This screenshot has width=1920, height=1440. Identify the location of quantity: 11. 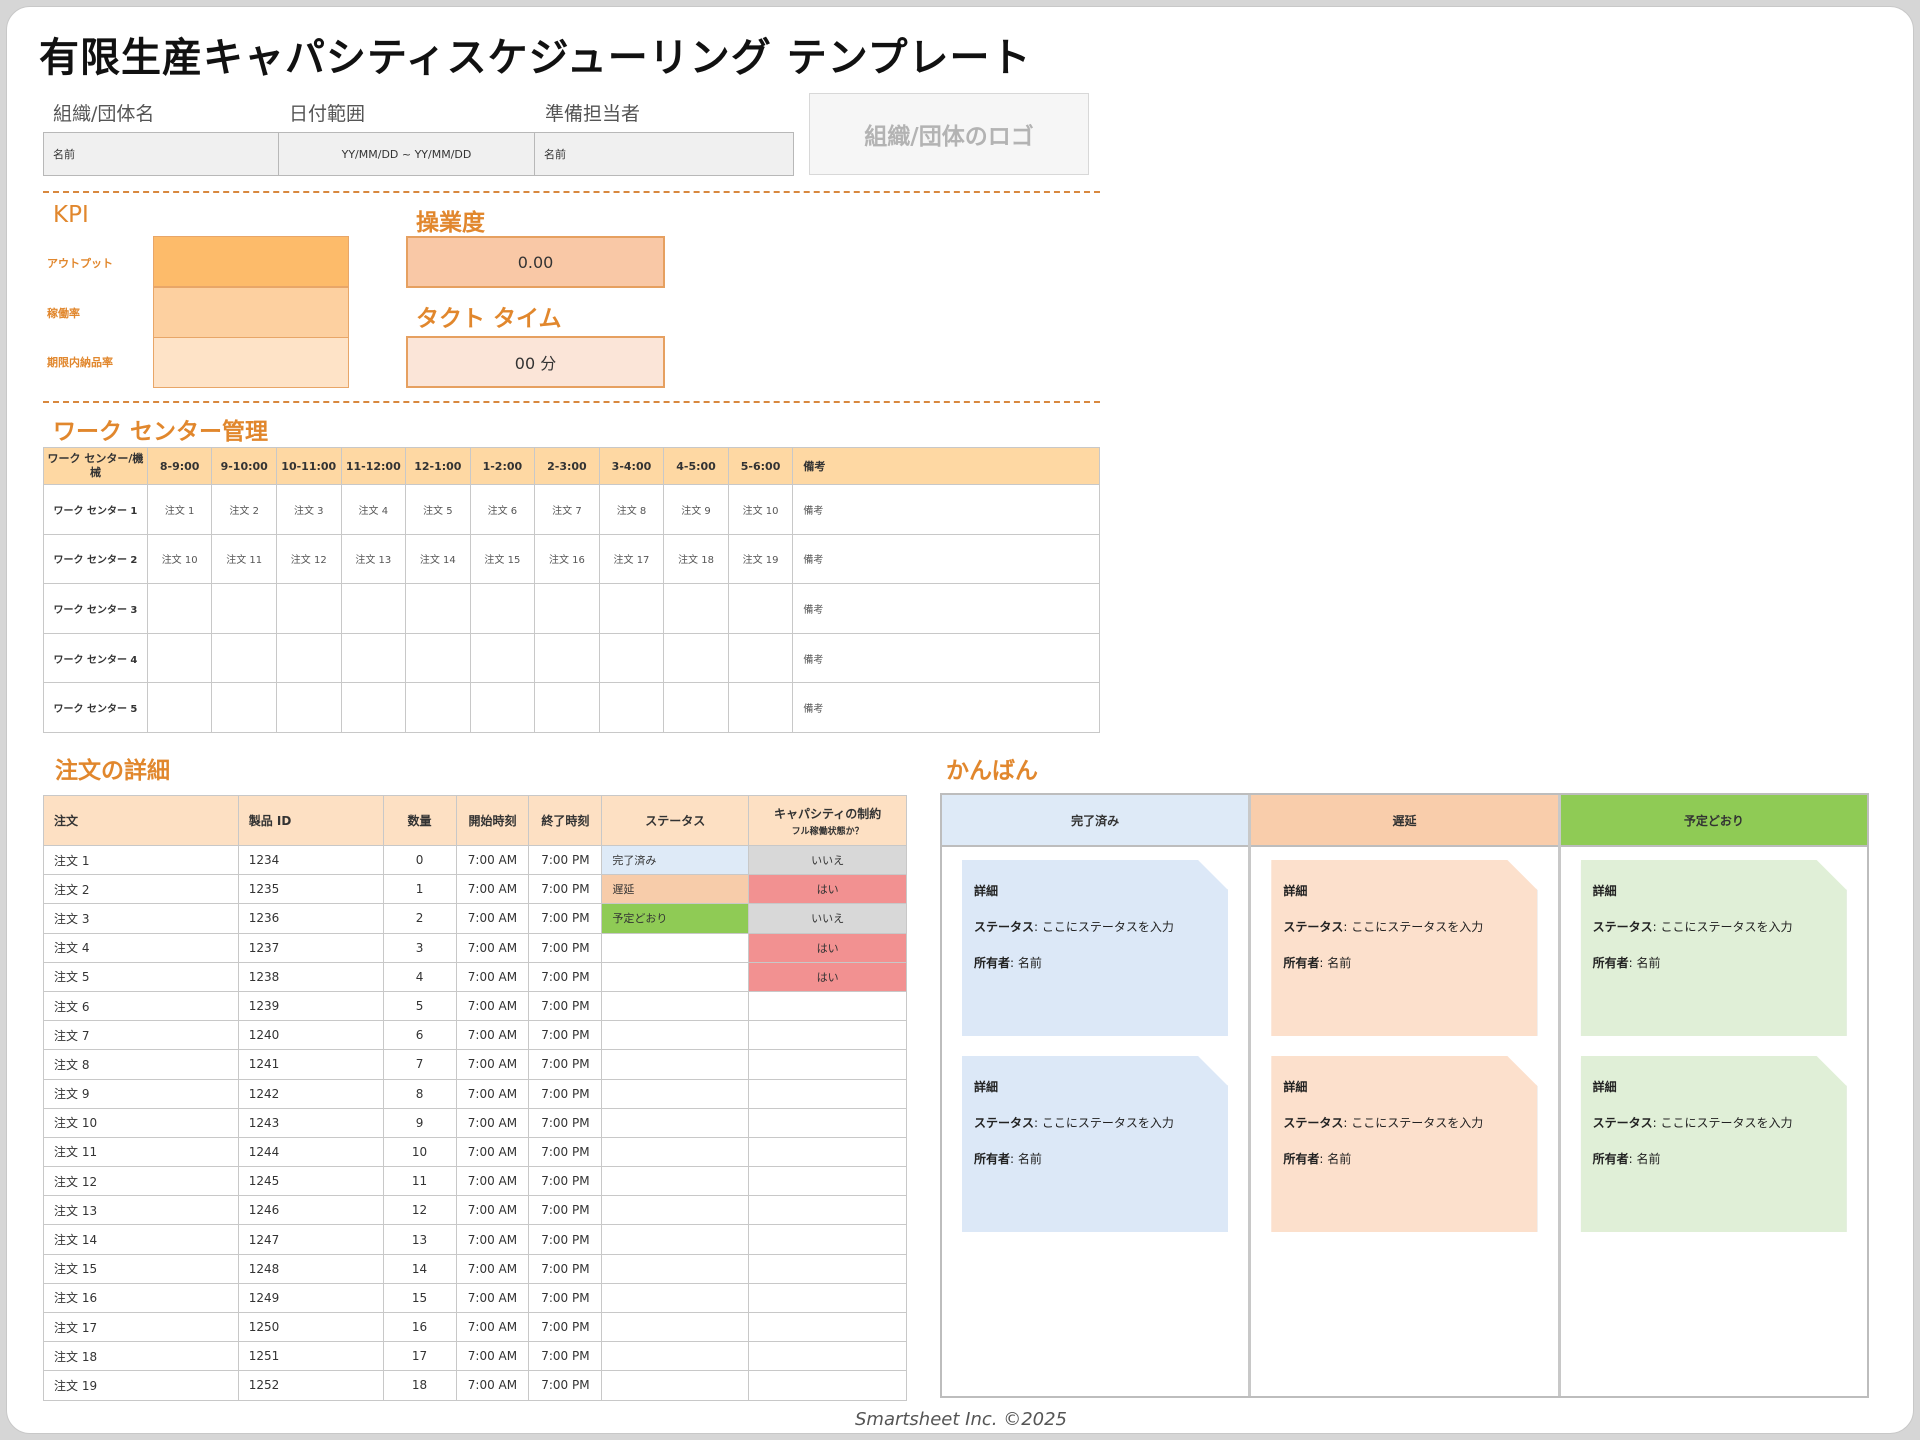
(419, 1181).